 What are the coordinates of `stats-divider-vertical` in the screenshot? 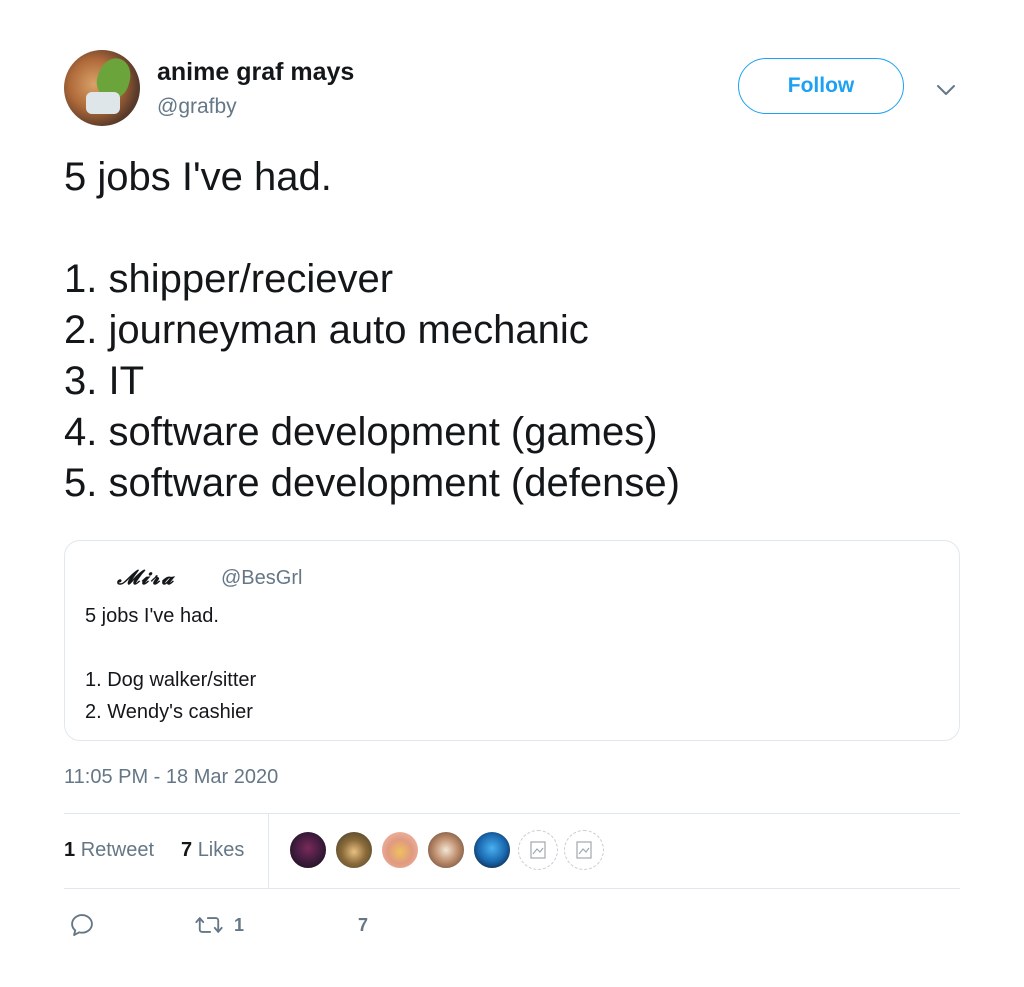 It's located at (268, 850).